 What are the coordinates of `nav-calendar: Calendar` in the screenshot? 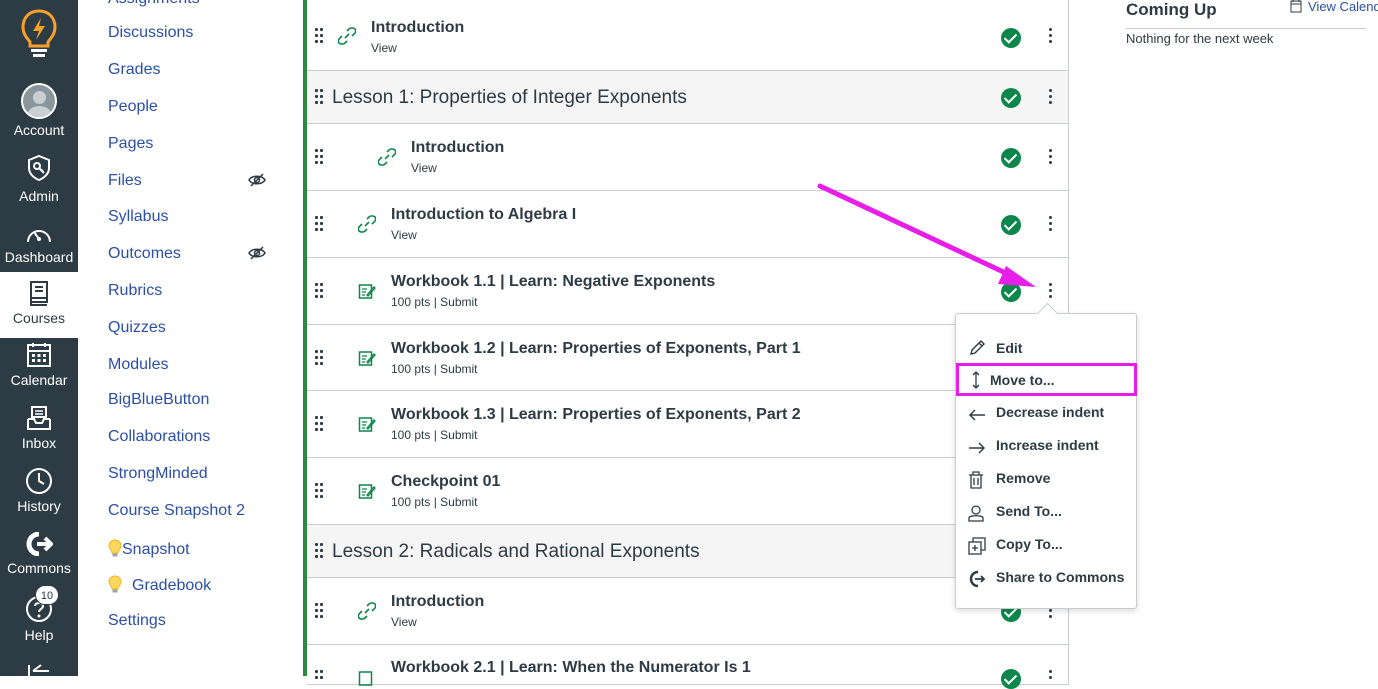 It's located at (39, 365).